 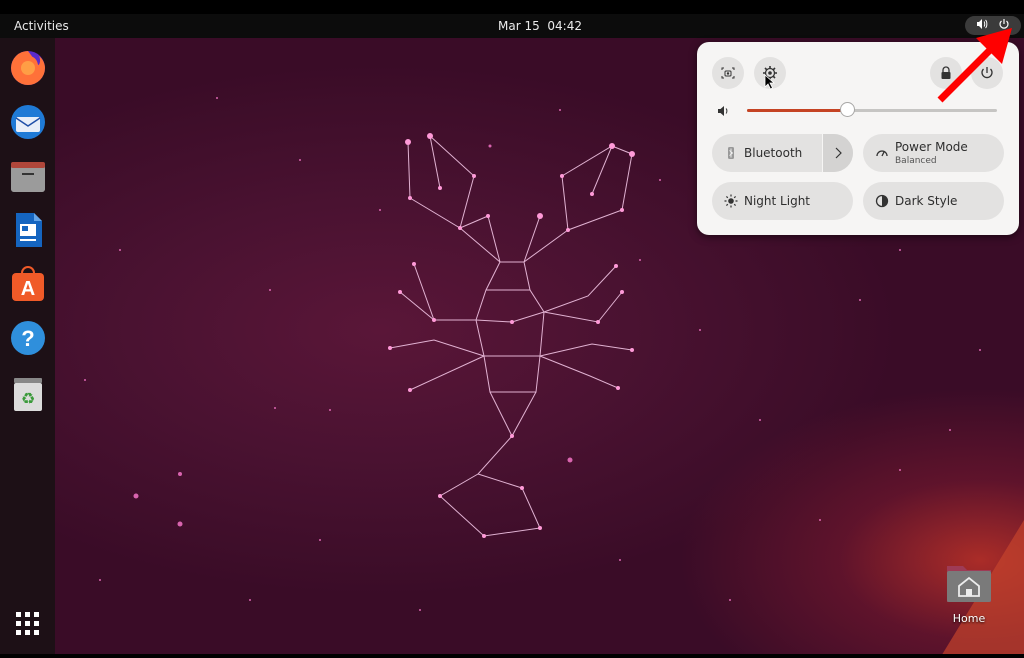 I want to click on speedometer-icon, so click(x=882, y=153).